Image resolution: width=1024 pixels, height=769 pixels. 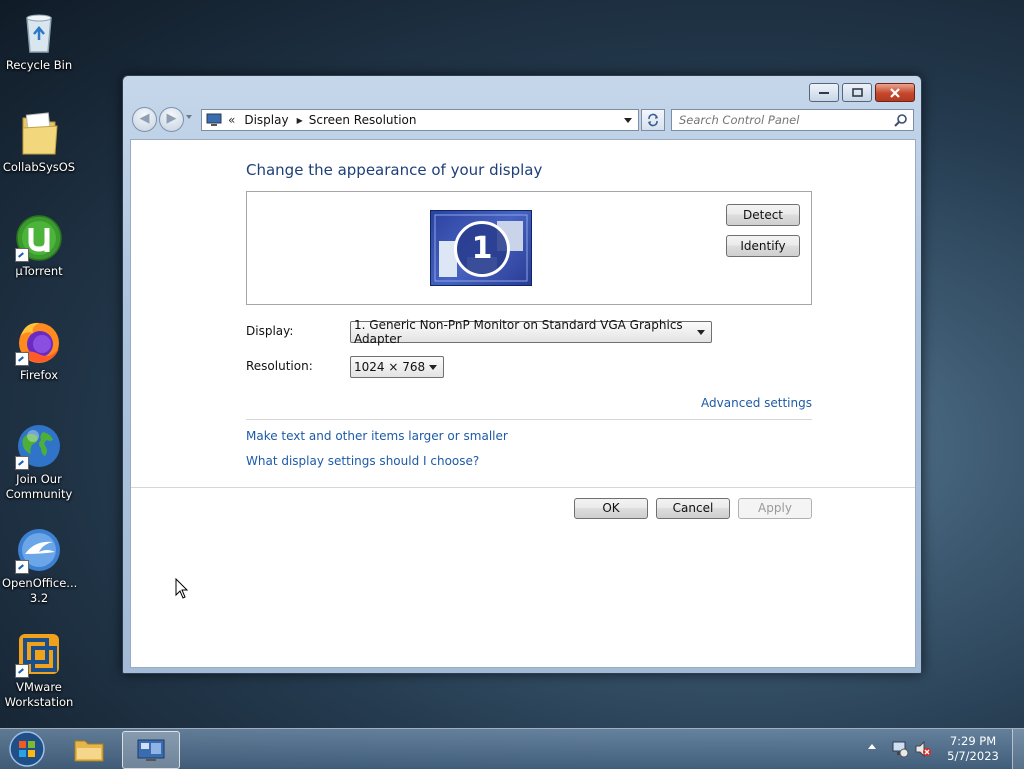 What do you see at coordinates (39, 65) in the screenshot?
I see `desktop-icon-label: Recycle Bin` at bounding box center [39, 65].